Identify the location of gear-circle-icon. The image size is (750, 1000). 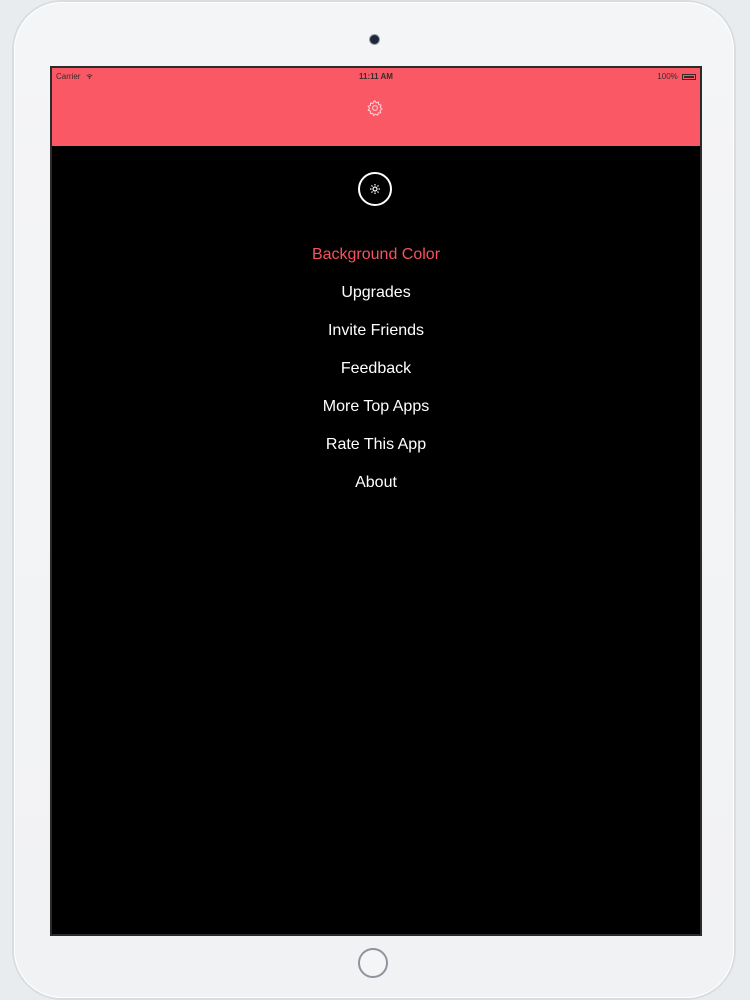
(375, 189).